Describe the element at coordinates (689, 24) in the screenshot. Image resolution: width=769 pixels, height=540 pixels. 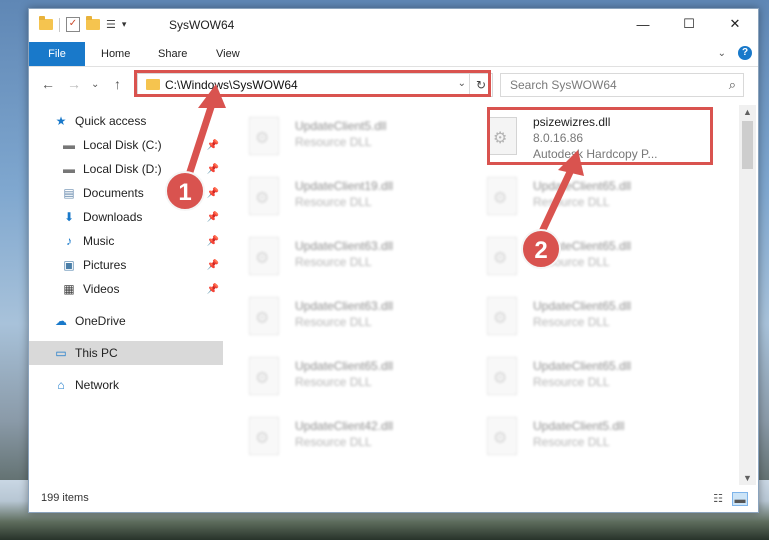
I see `maximize-button: ☐` at that location.